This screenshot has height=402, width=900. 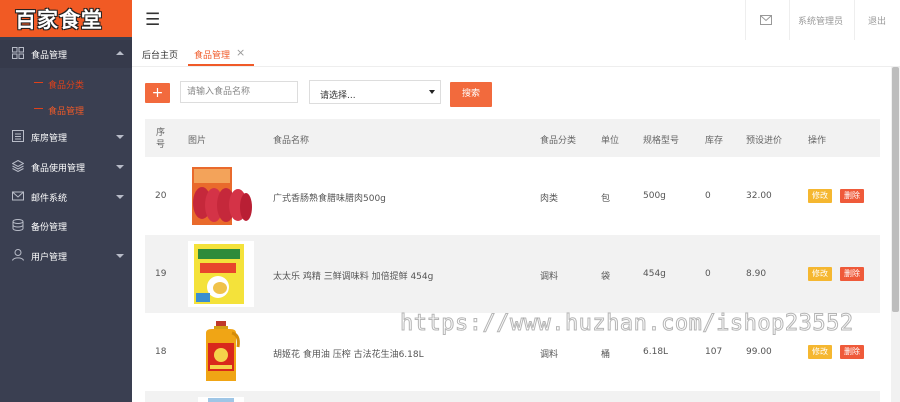 What do you see at coordinates (654, 274) in the screenshot?
I see `cell-spec: 454g` at bounding box center [654, 274].